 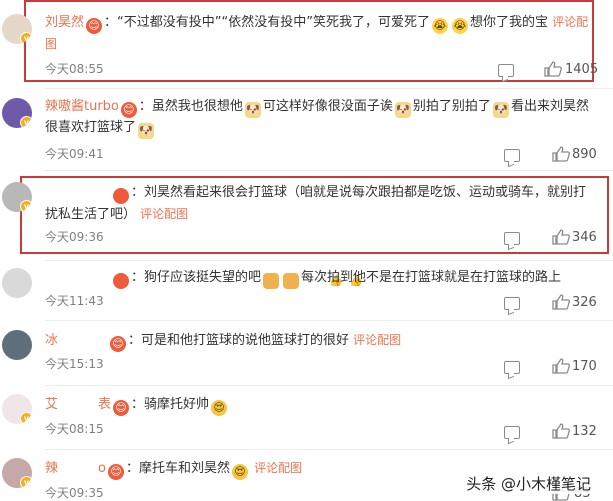 What do you see at coordinates (74, 493) in the screenshot?
I see `comment-time: 今天09:35` at bounding box center [74, 493].